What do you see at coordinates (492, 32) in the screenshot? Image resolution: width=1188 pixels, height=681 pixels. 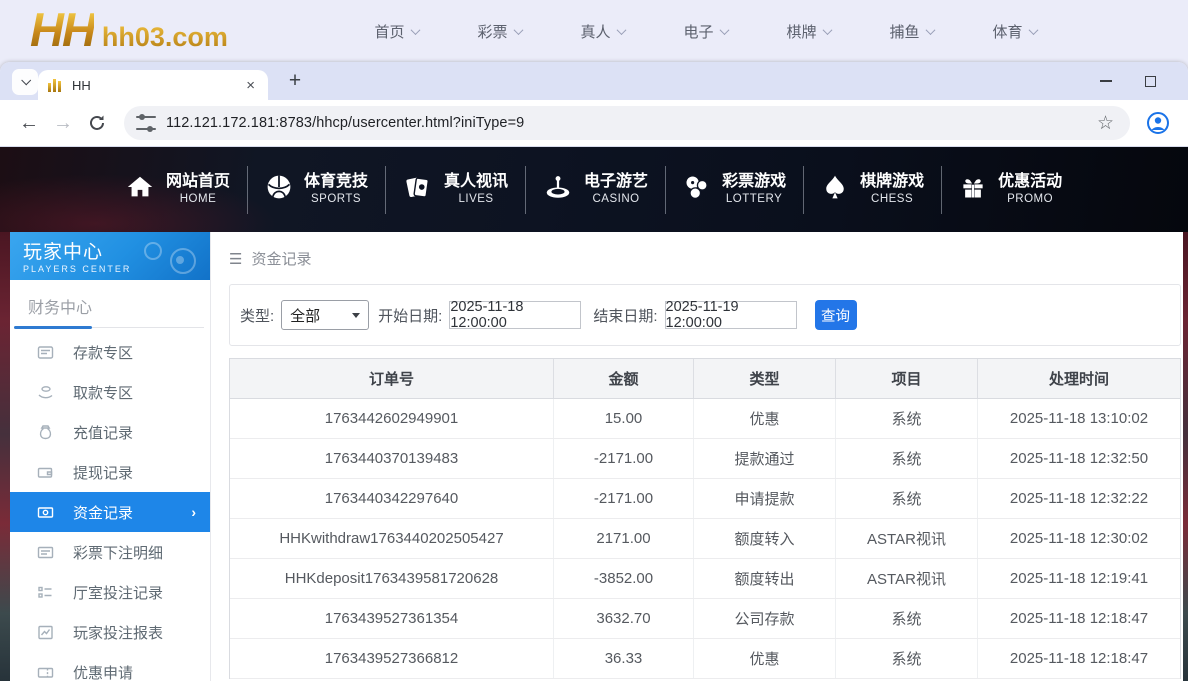 I see `top-nav-label: 彩票` at bounding box center [492, 32].